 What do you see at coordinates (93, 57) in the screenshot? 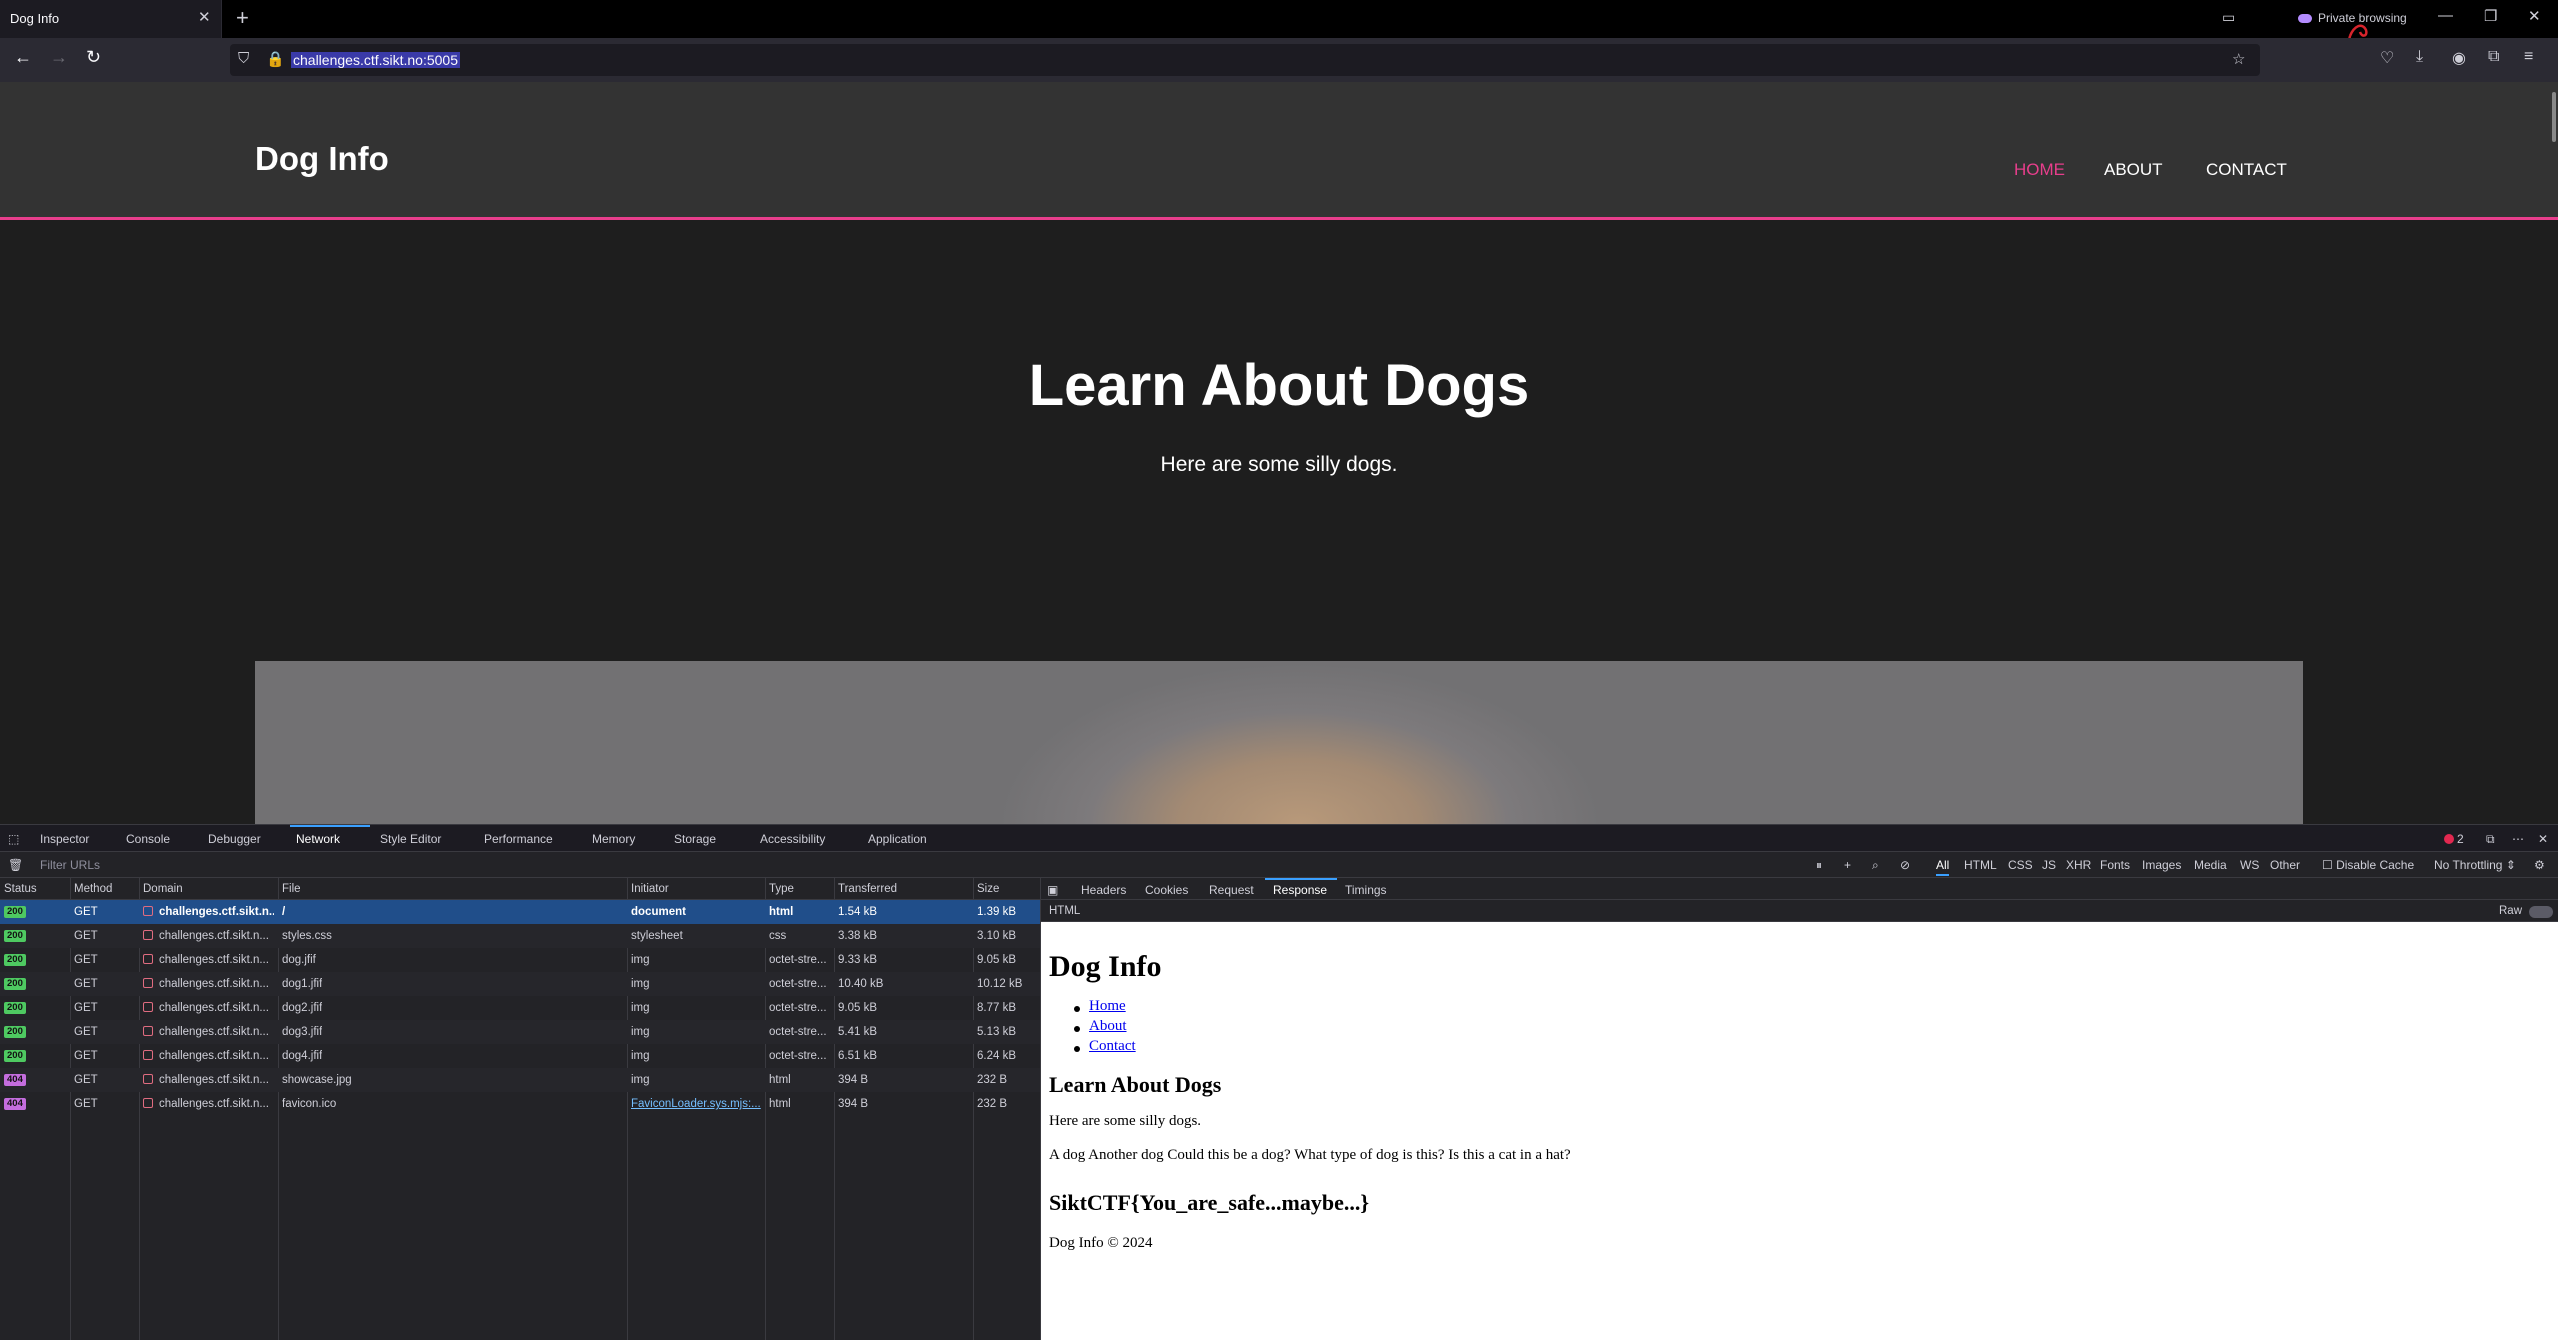
I see `reload-icon: ↻` at bounding box center [93, 57].